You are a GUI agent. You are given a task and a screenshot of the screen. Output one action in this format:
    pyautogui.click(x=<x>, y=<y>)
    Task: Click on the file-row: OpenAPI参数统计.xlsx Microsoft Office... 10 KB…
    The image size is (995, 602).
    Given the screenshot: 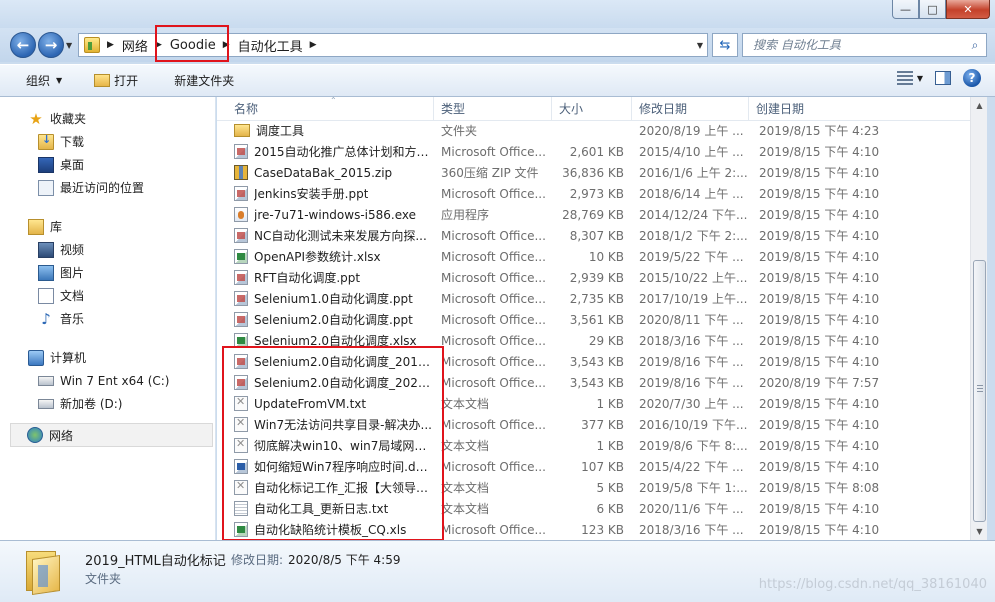 What is the action you would take?
    pyautogui.click(x=593, y=256)
    